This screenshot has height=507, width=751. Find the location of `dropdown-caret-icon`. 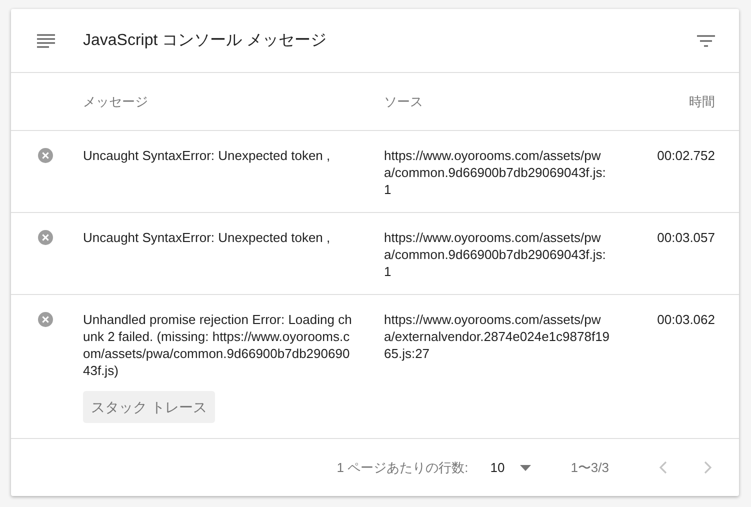

dropdown-caret-icon is located at coordinates (525, 467).